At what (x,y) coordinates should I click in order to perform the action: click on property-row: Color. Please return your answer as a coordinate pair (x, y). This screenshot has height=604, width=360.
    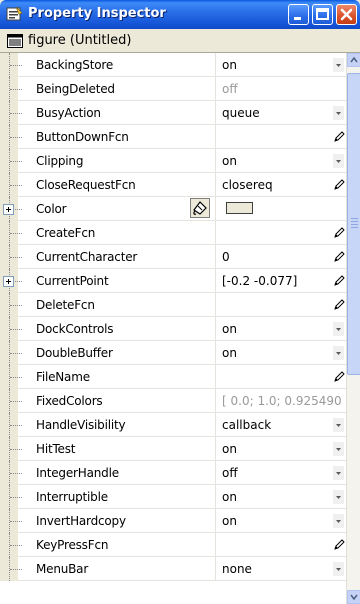
    Looking at the image, I should click on (173, 209).